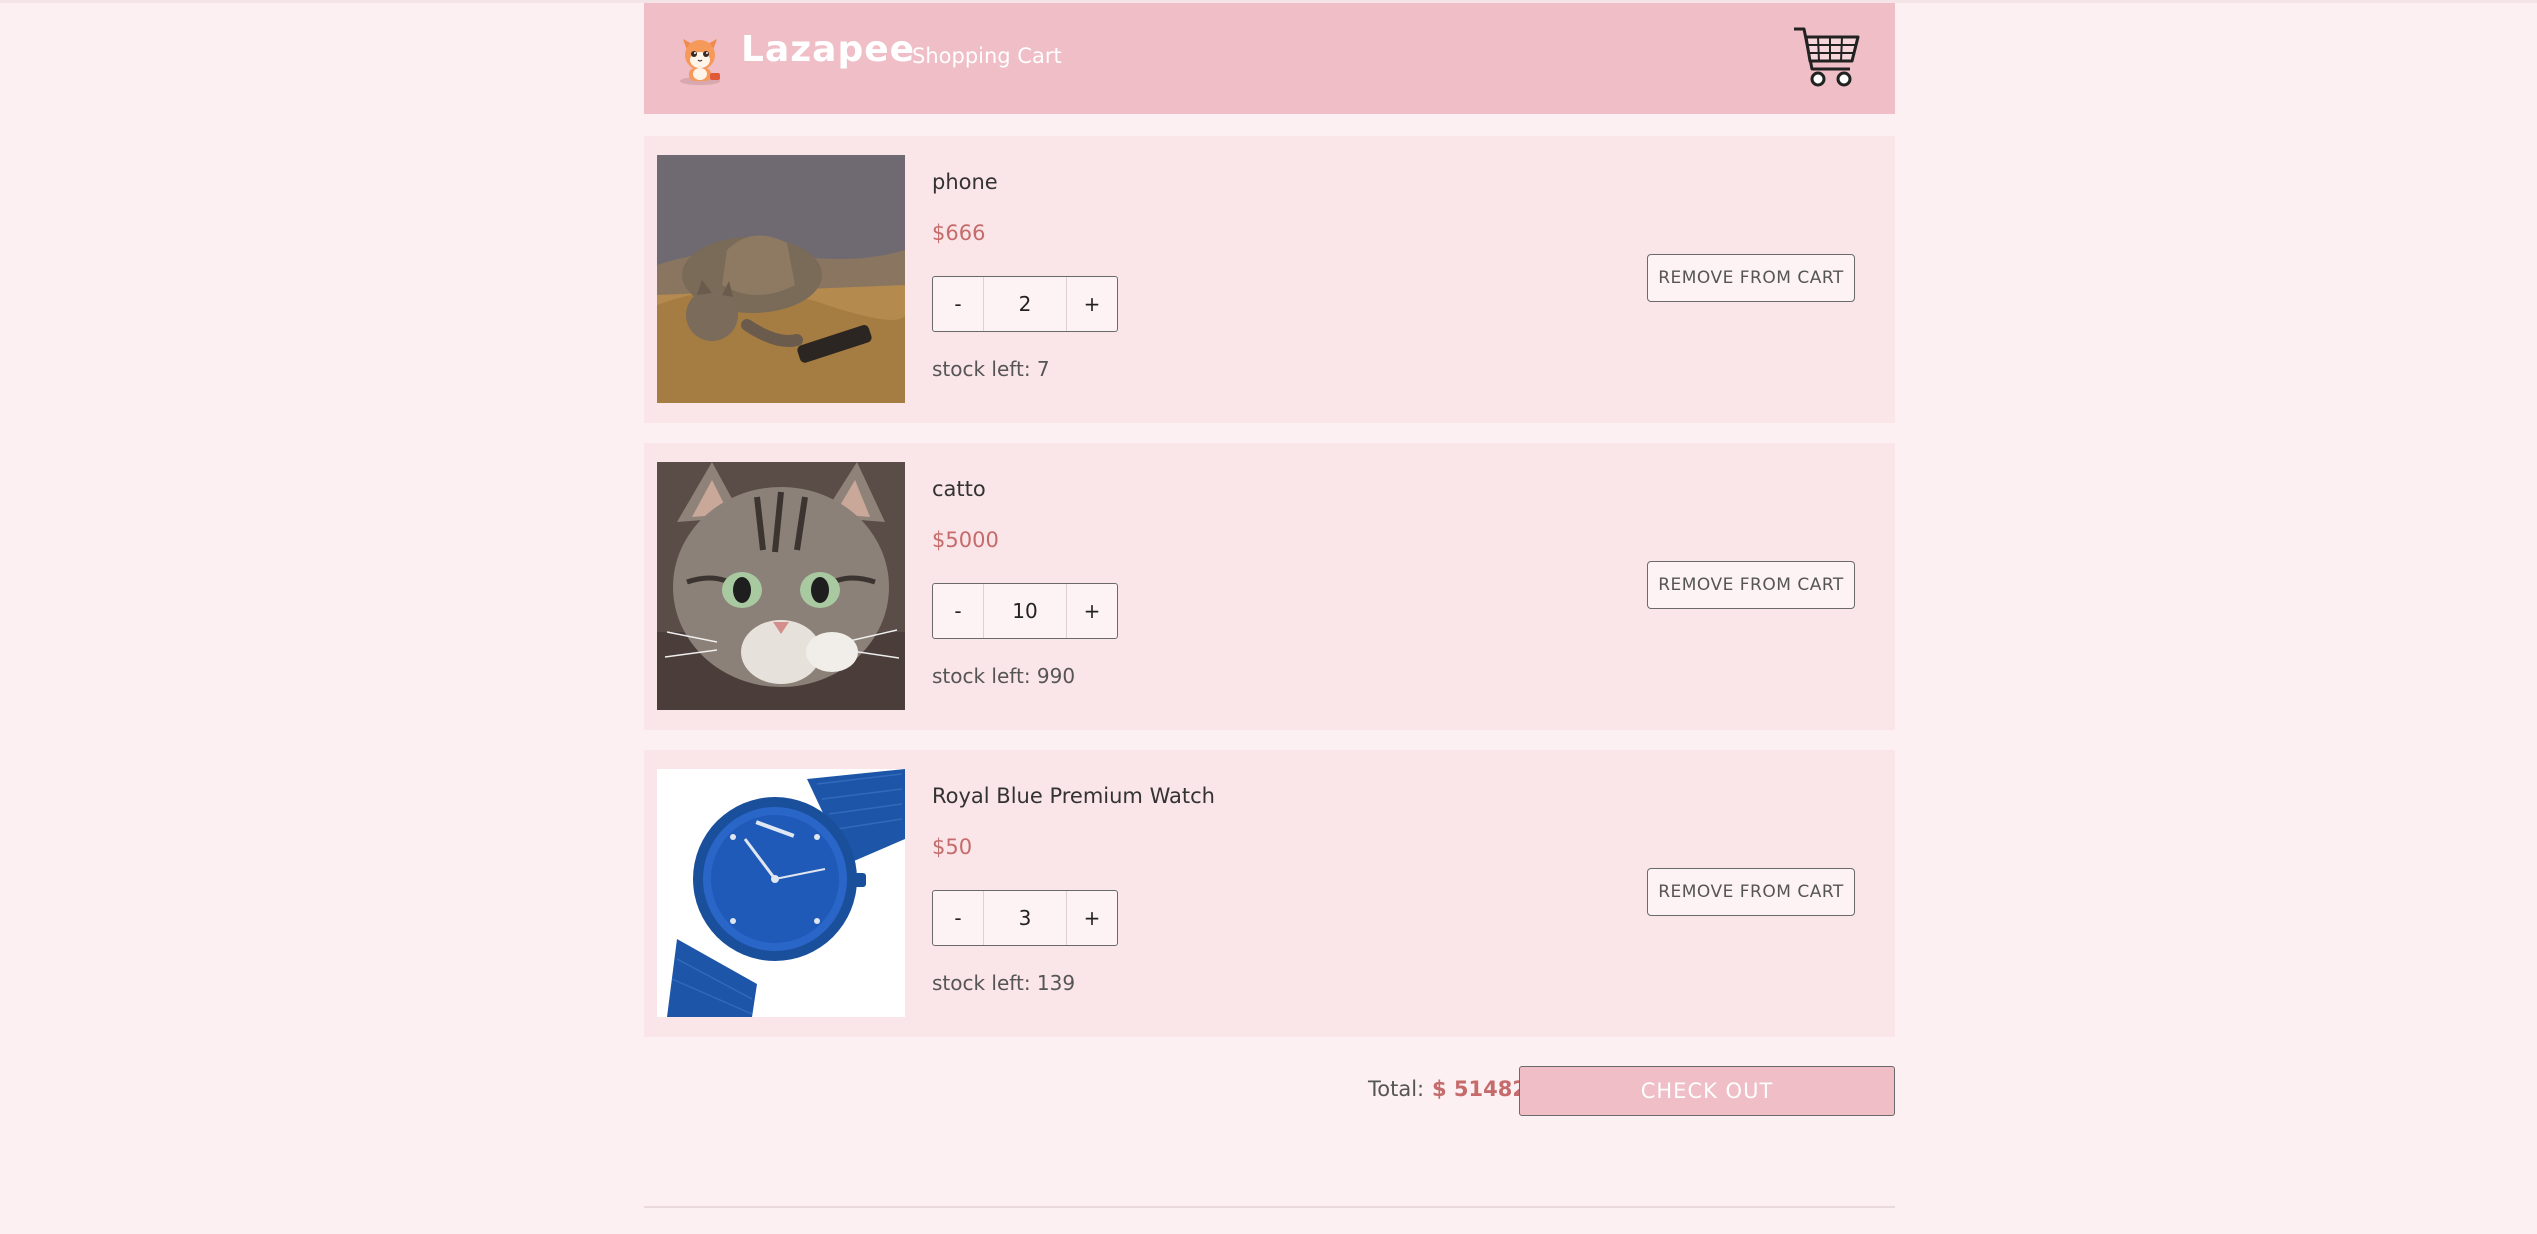 The width and height of the screenshot is (2537, 1234). Describe the element at coordinates (1479, 1089) in the screenshot. I see `total-value: $ 51482` at that location.